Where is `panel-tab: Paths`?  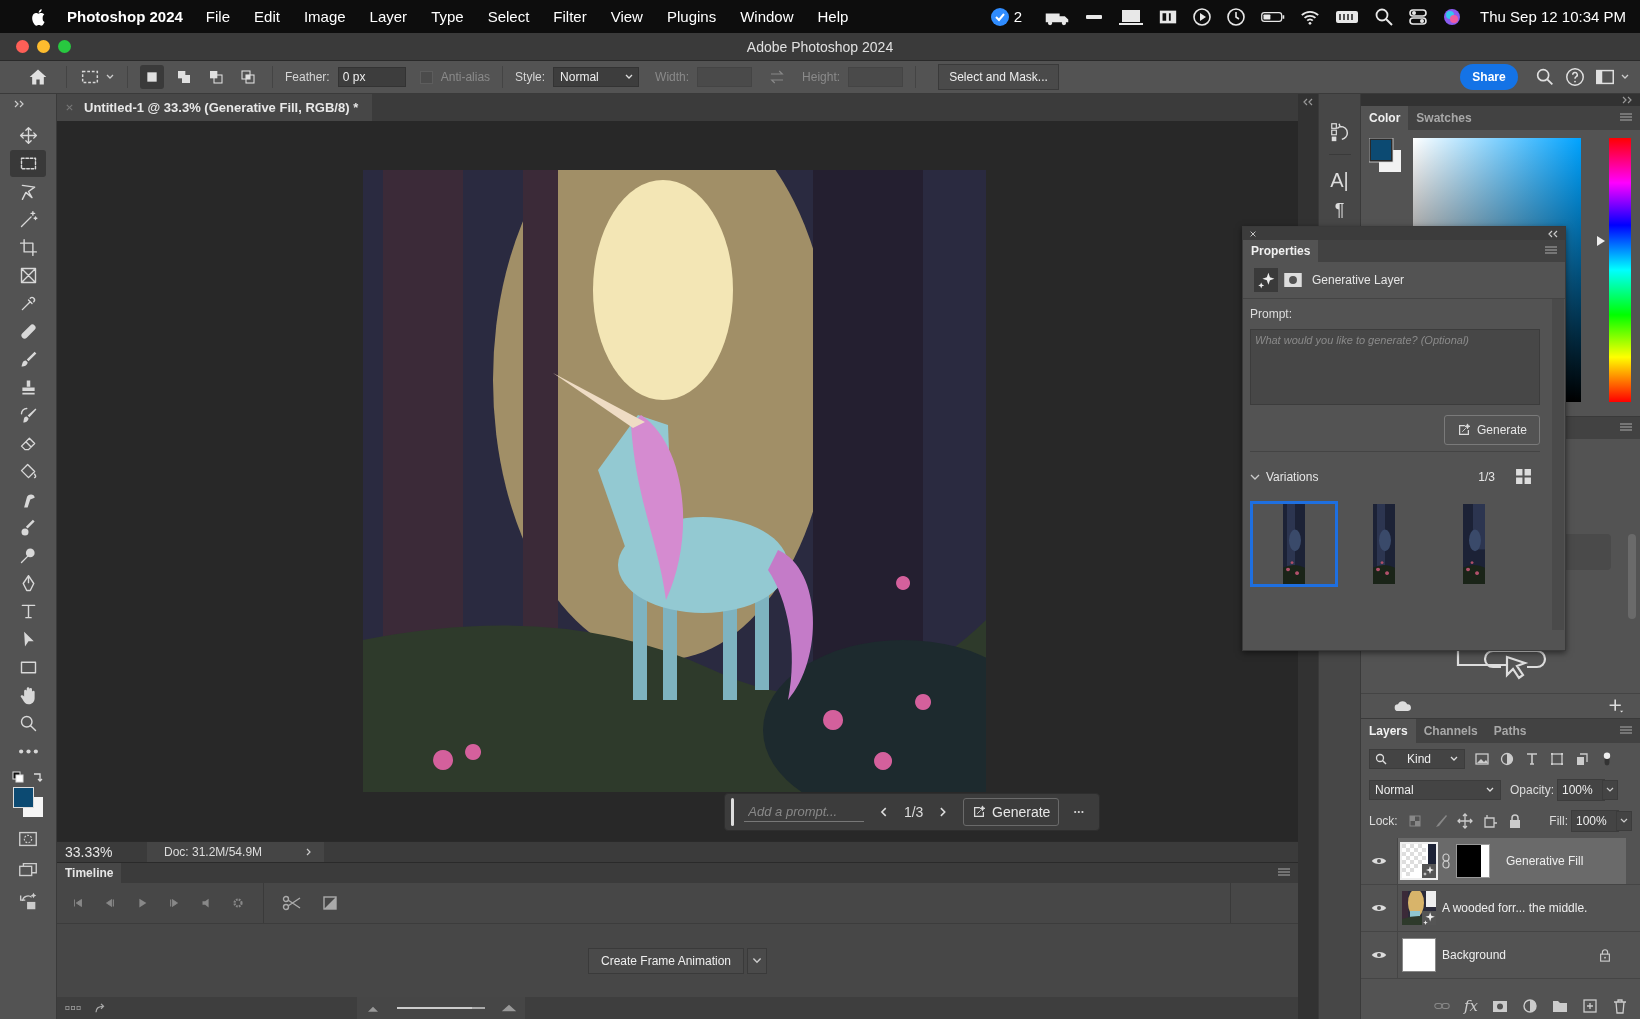
panel-tab: Paths is located at coordinates (1510, 731).